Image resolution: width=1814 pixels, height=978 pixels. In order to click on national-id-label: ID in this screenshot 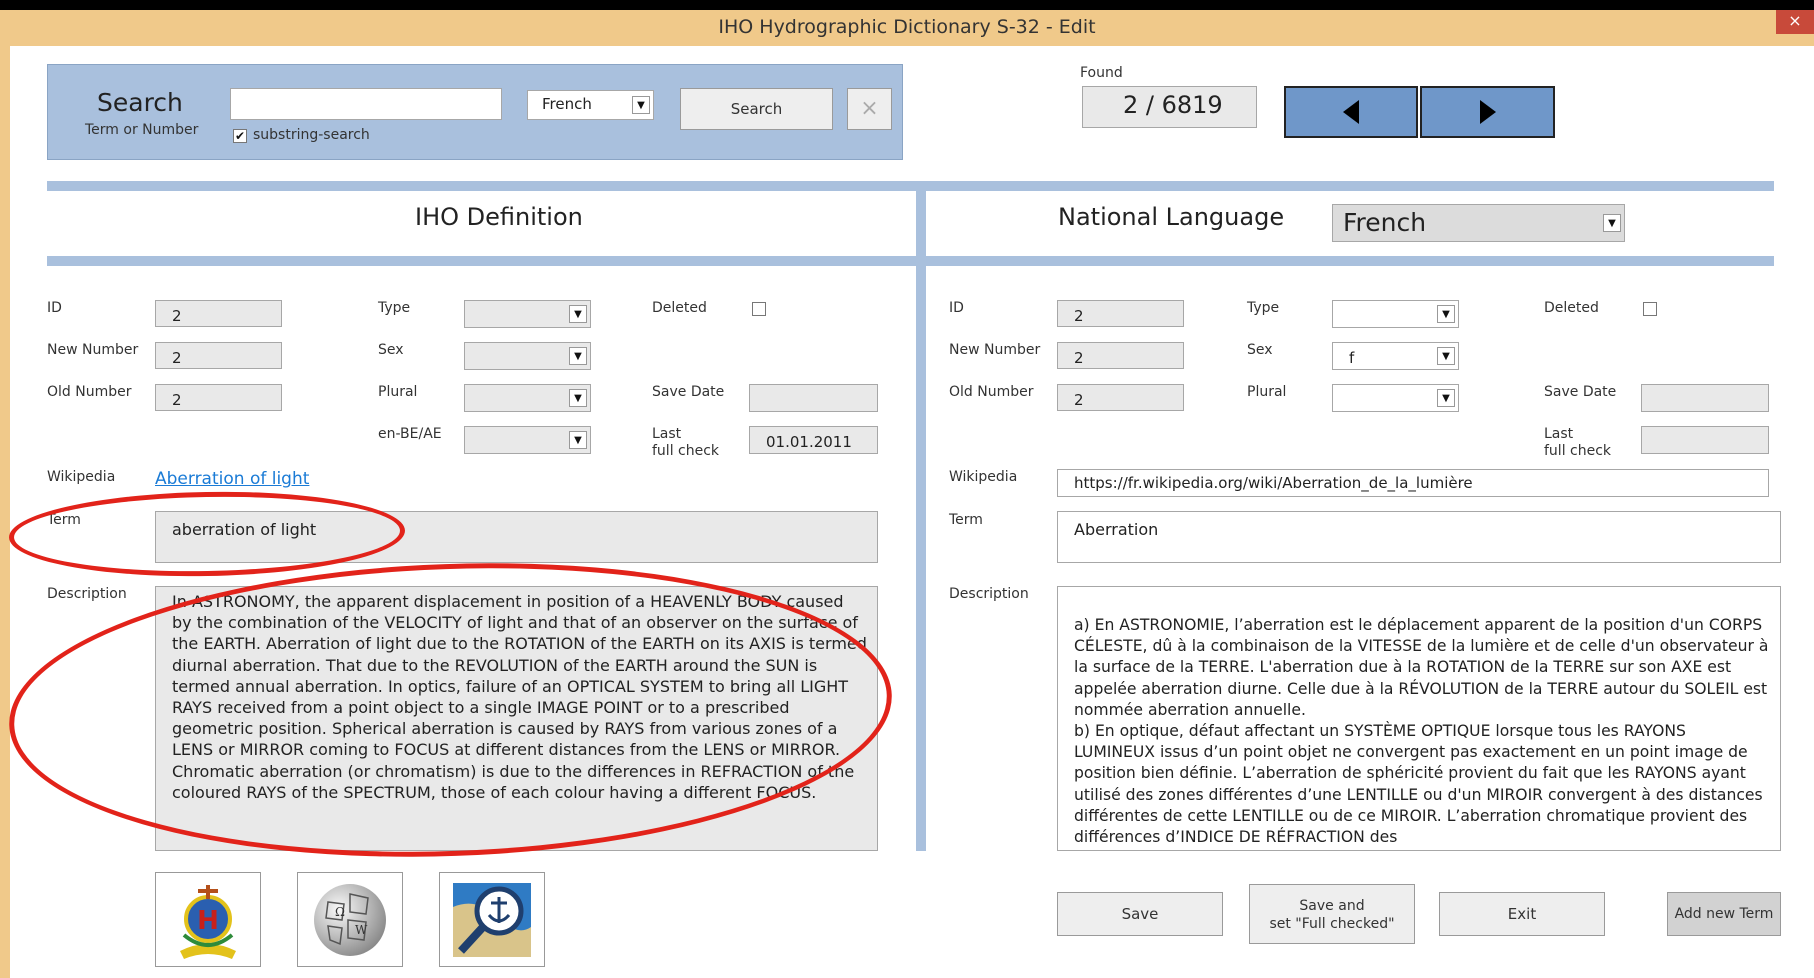, I will do `click(956, 308)`.